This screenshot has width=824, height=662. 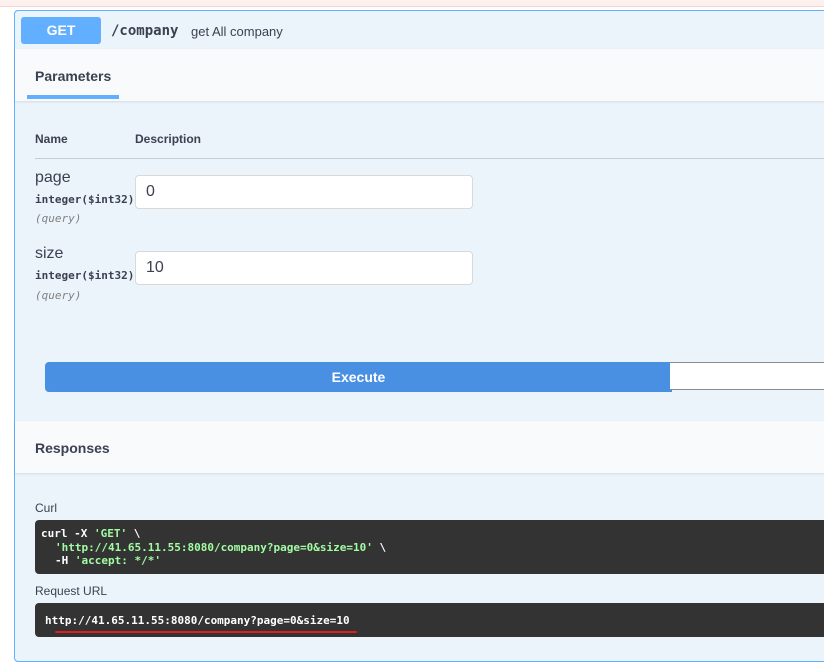 What do you see at coordinates (46, 508) in the screenshot?
I see `curl-label: Curl` at bounding box center [46, 508].